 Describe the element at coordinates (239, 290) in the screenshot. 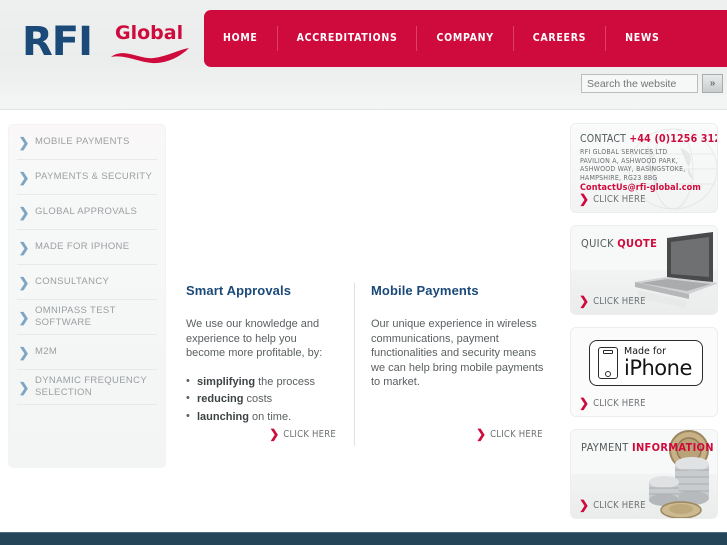

I see `column-title: Smart Approvals` at that location.